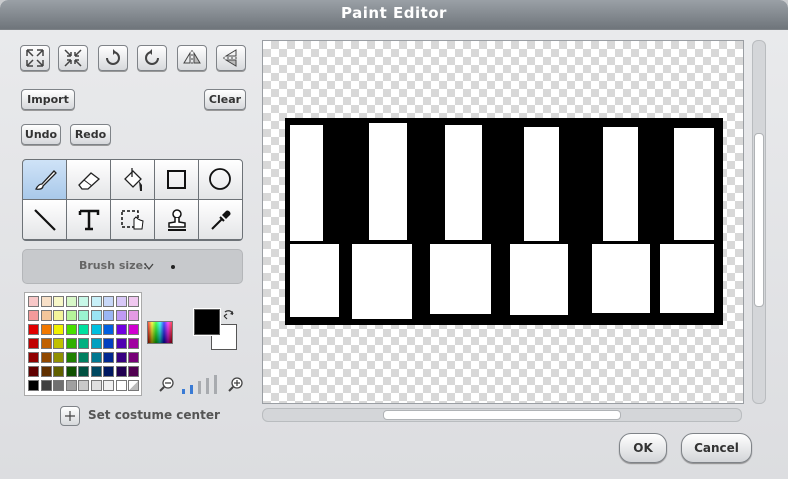  I want to click on eyedropper-tool, so click(220, 219).